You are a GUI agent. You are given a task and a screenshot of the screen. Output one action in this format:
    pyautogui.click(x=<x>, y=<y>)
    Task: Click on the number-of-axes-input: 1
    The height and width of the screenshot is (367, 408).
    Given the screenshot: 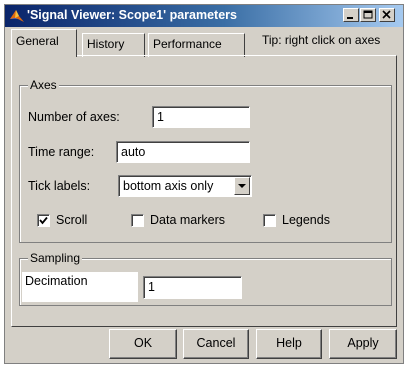 What is the action you would take?
    pyautogui.click(x=201, y=117)
    